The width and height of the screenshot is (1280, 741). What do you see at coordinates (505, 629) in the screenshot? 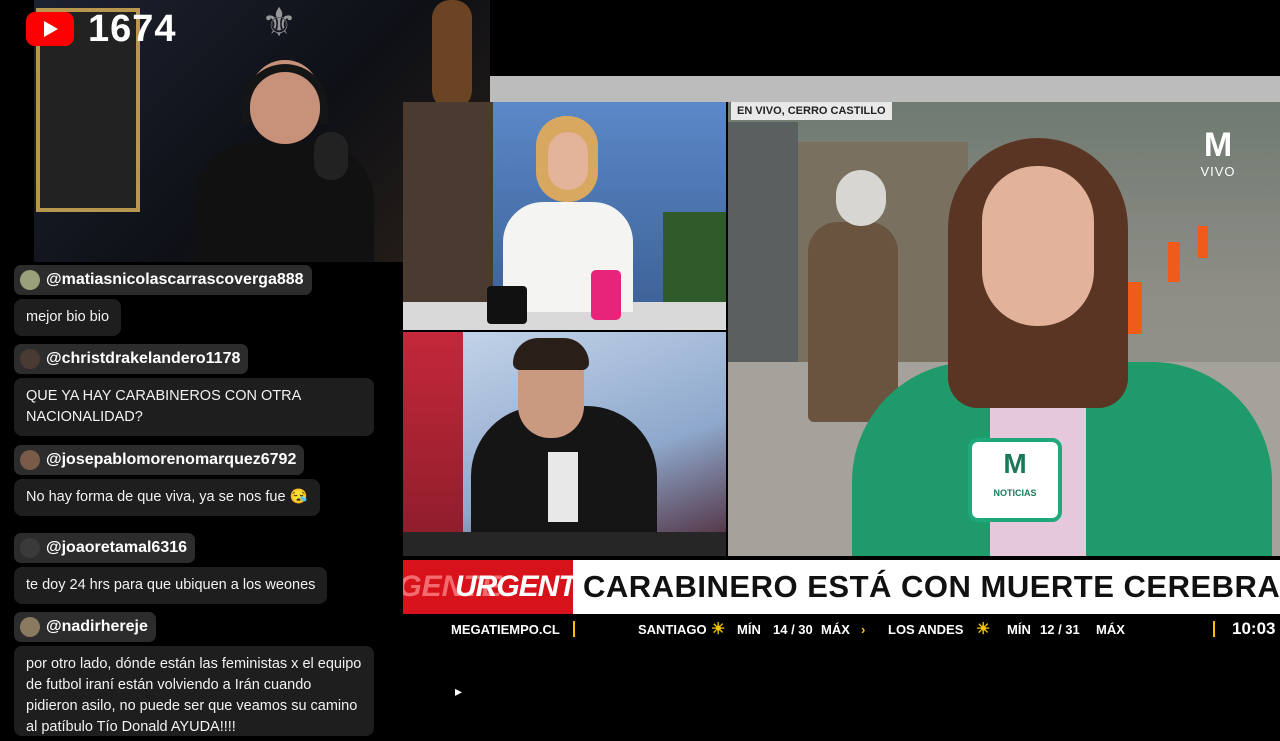
I see `ticker-source: MEGATIEMPO.CL` at bounding box center [505, 629].